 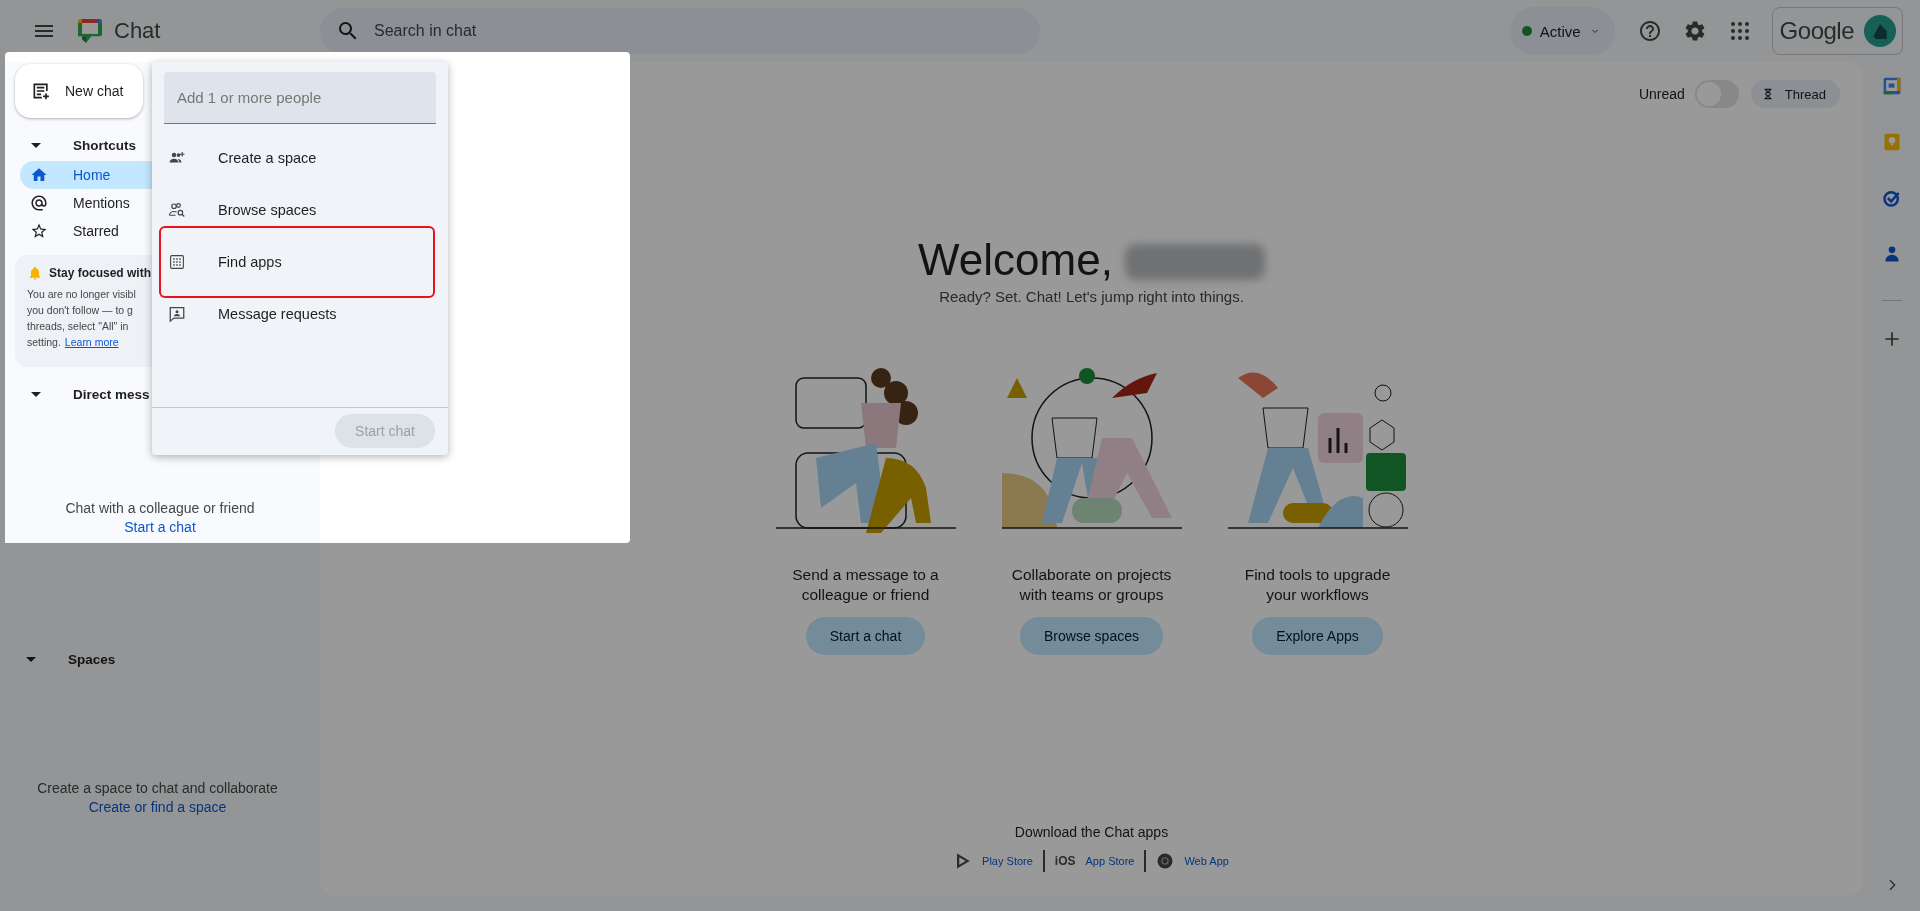 I want to click on card-caption: Collaborate on projects with teams or groups, so click(x=1091, y=585).